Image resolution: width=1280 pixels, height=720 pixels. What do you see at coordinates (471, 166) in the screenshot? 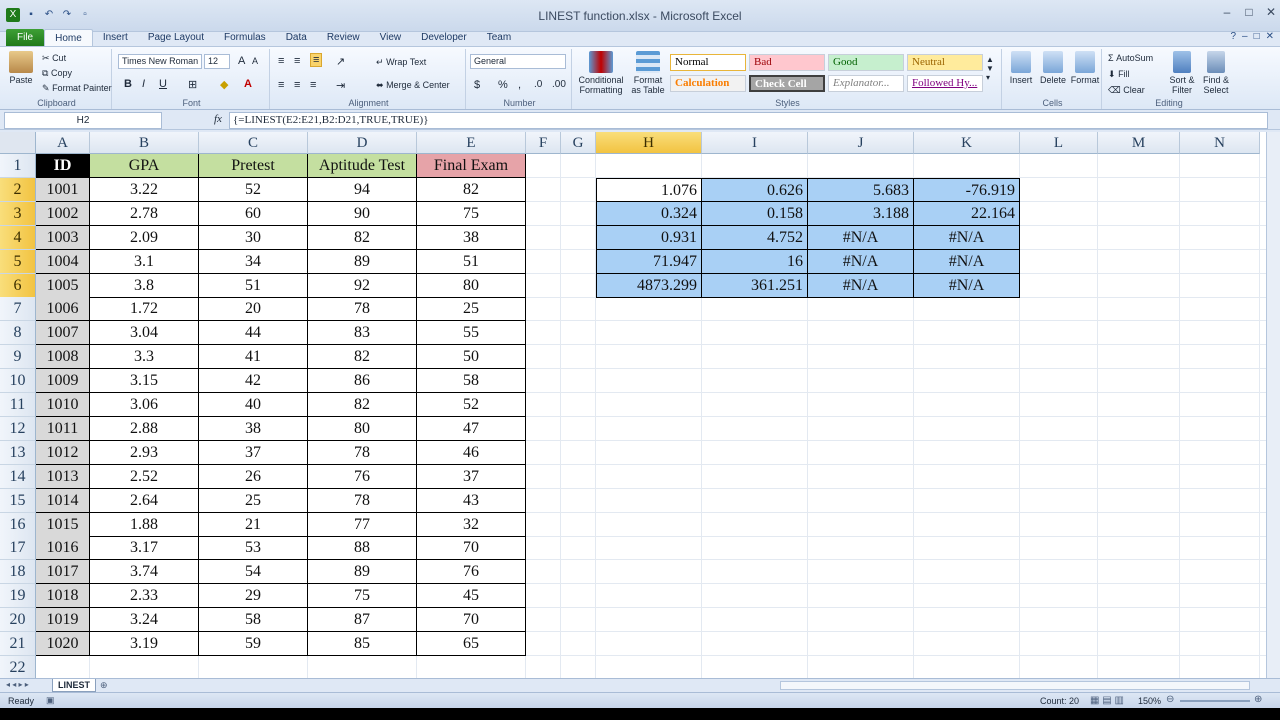
I see `header-cell-final-exam: Final Exam` at bounding box center [471, 166].